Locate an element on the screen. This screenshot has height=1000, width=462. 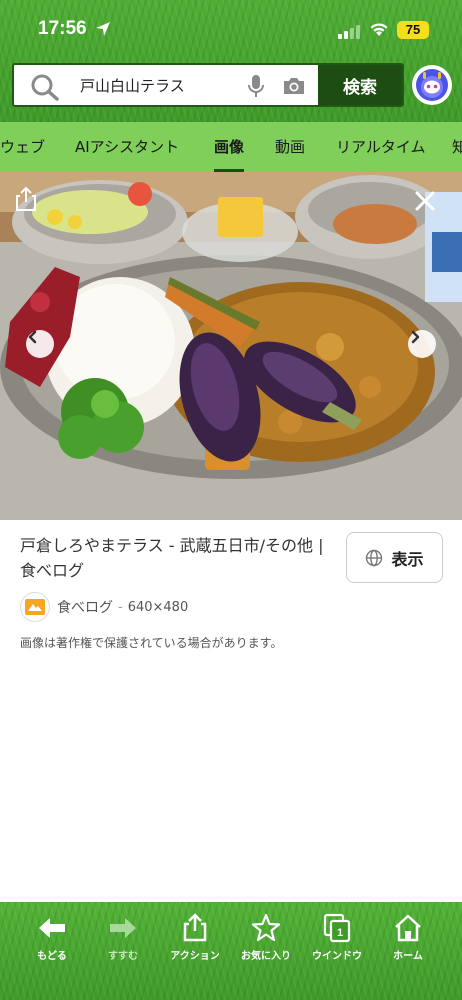
home-button: ホーム is located at coordinates (408, 940).